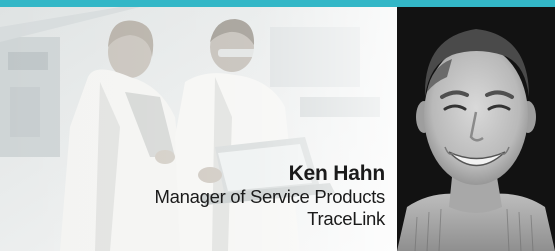 This screenshot has height=251, width=555. I want to click on accent-top-bar, so click(277, 3).